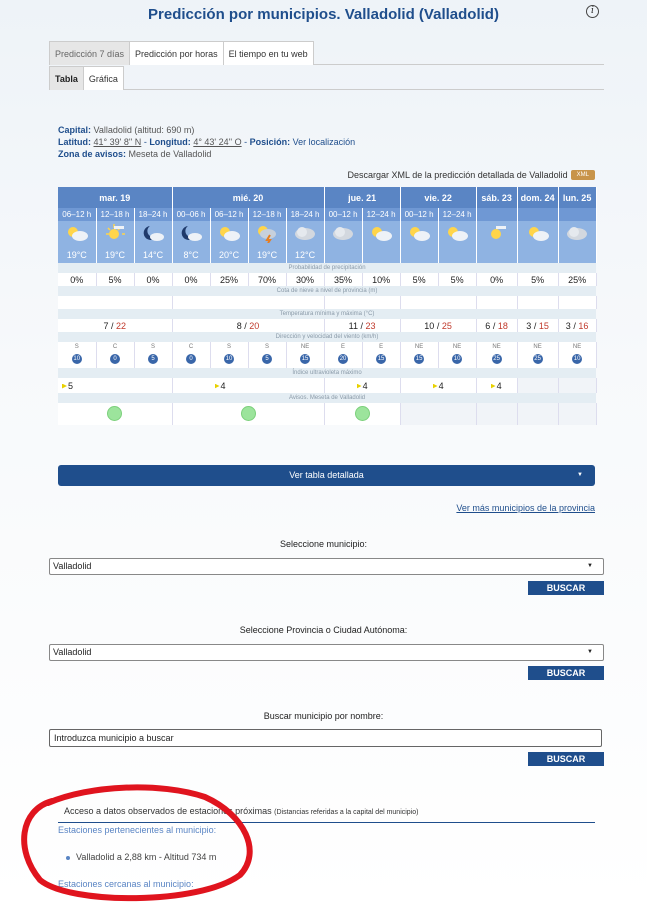 This screenshot has height=904, width=647. I want to click on day-header: mié. 20, so click(248, 197).